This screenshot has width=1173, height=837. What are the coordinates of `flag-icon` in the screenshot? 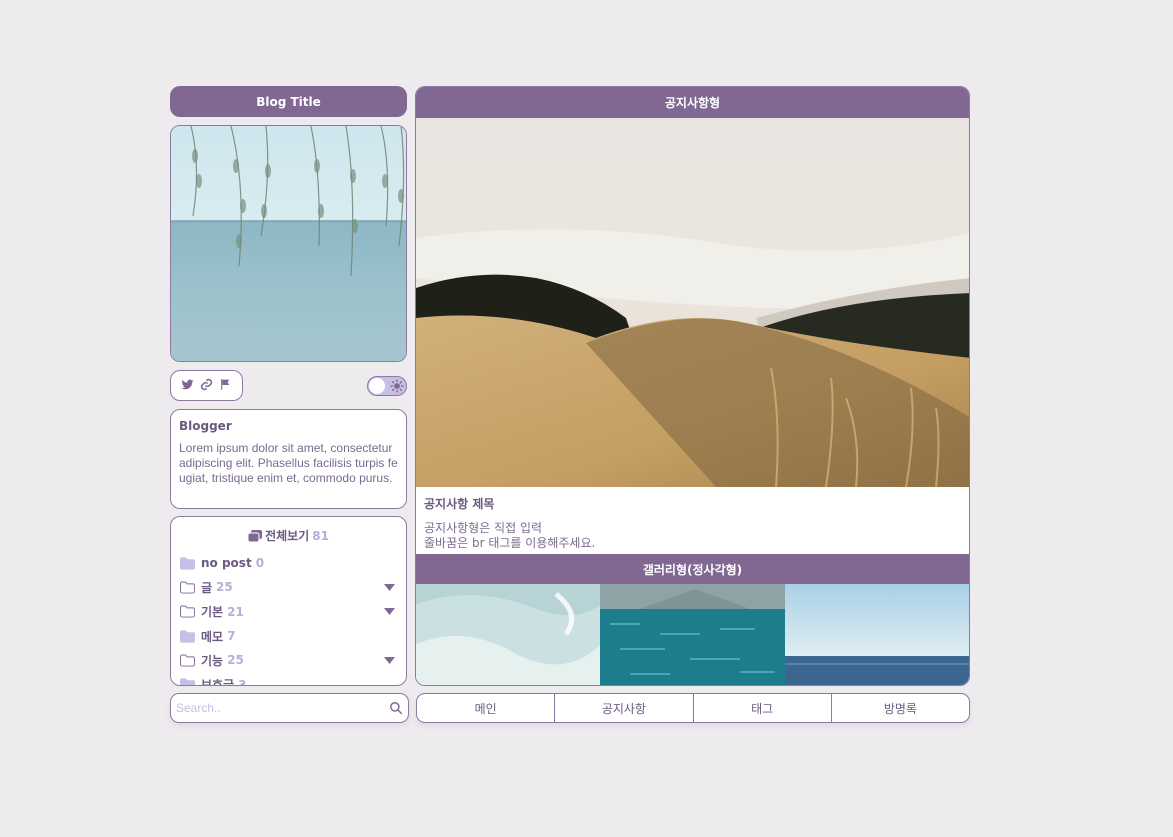 It's located at (225, 385).